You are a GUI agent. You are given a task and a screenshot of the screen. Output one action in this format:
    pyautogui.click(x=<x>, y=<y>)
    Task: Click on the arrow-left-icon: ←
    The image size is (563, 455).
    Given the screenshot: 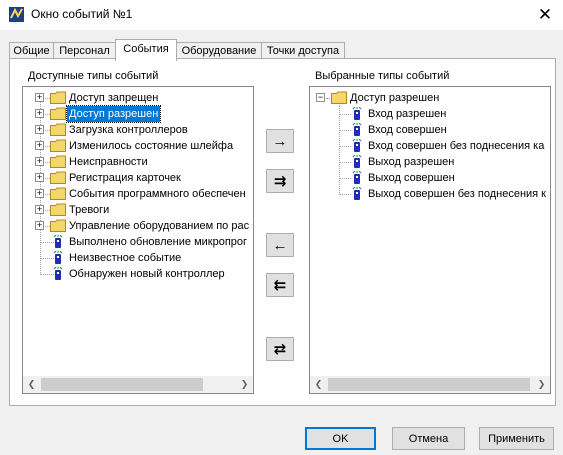 What is the action you would take?
    pyautogui.click(x=280, y=245)
    